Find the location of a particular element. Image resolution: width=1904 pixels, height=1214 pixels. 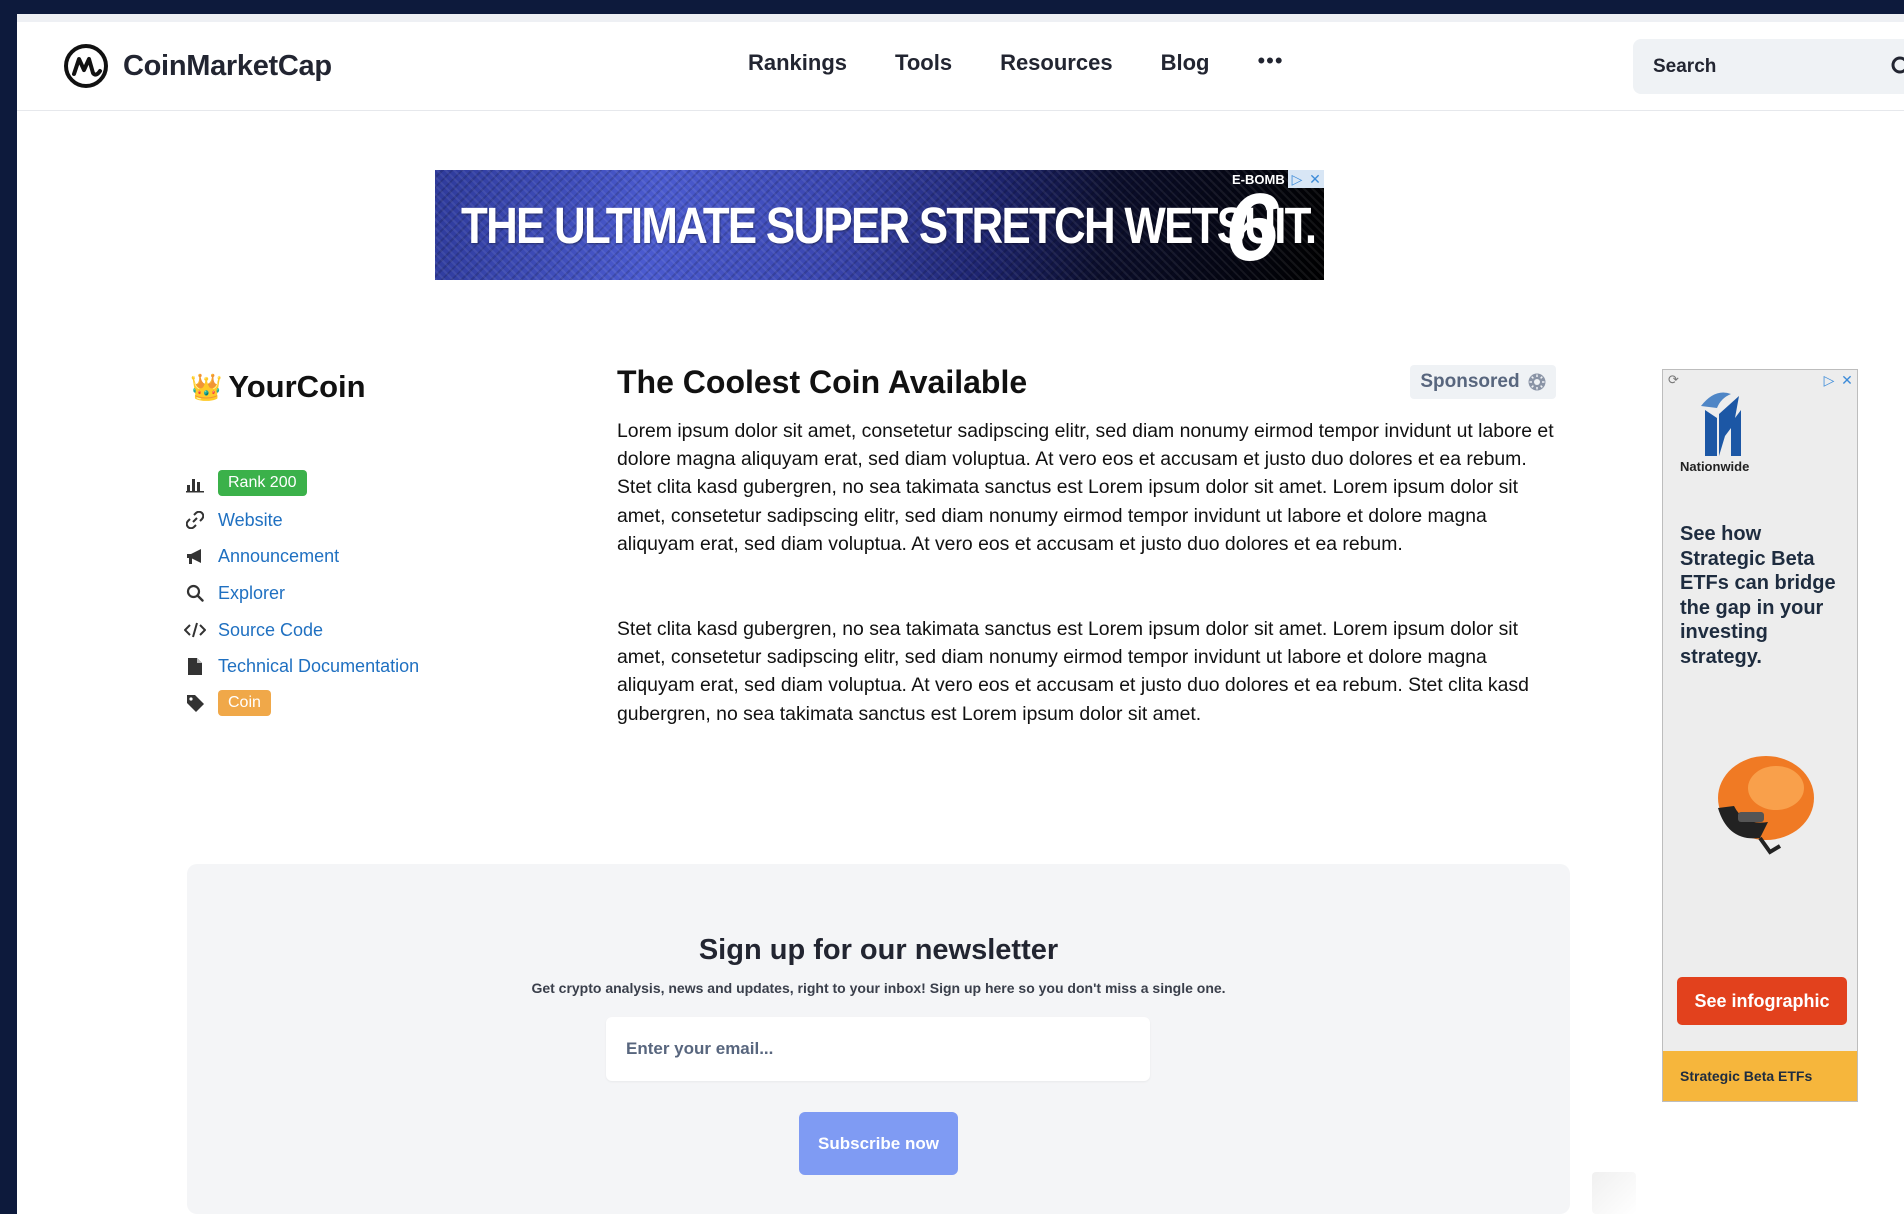

source-code-link: Source Code is located at coordinates (270, 630).